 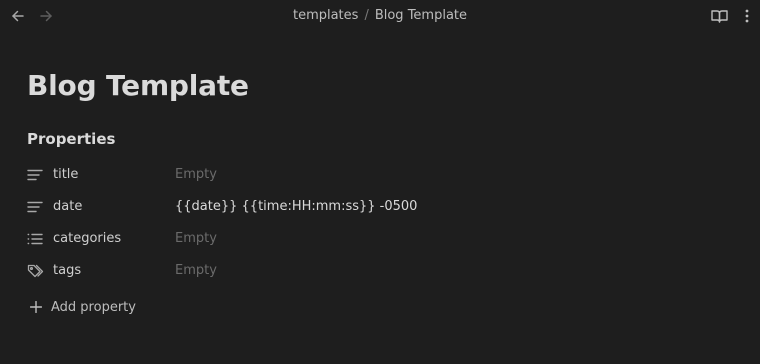 What do you see at coordinates (377, 271) in the screenshot?
I see `property-row-tags: tags Empty` at bounding box center [377, 271].